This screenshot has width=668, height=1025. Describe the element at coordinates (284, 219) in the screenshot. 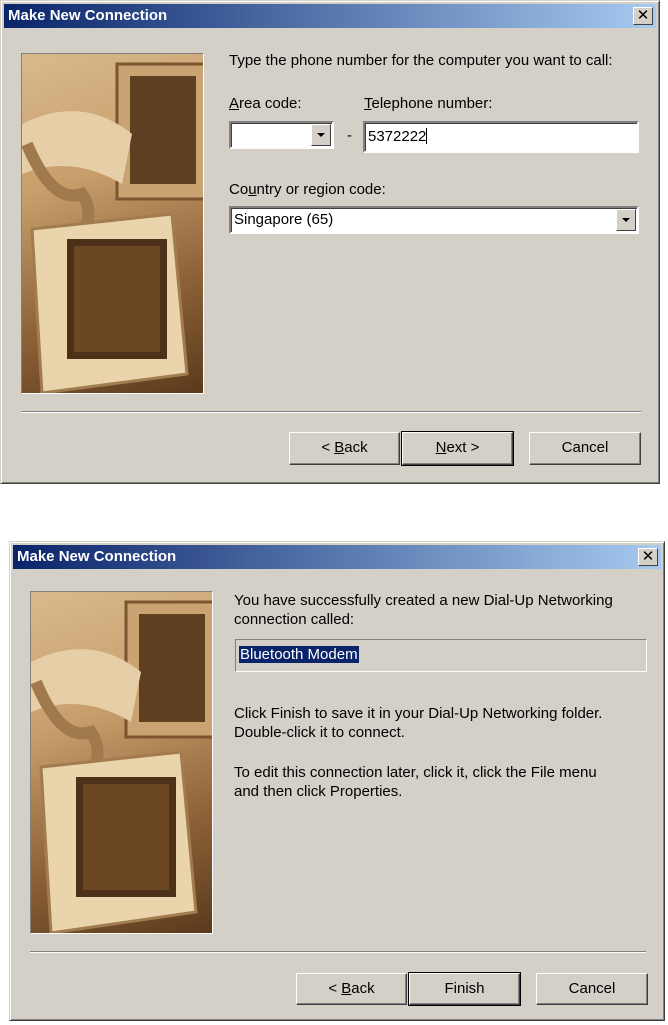

I see `country-region-value: Singapore (65)` at that location.